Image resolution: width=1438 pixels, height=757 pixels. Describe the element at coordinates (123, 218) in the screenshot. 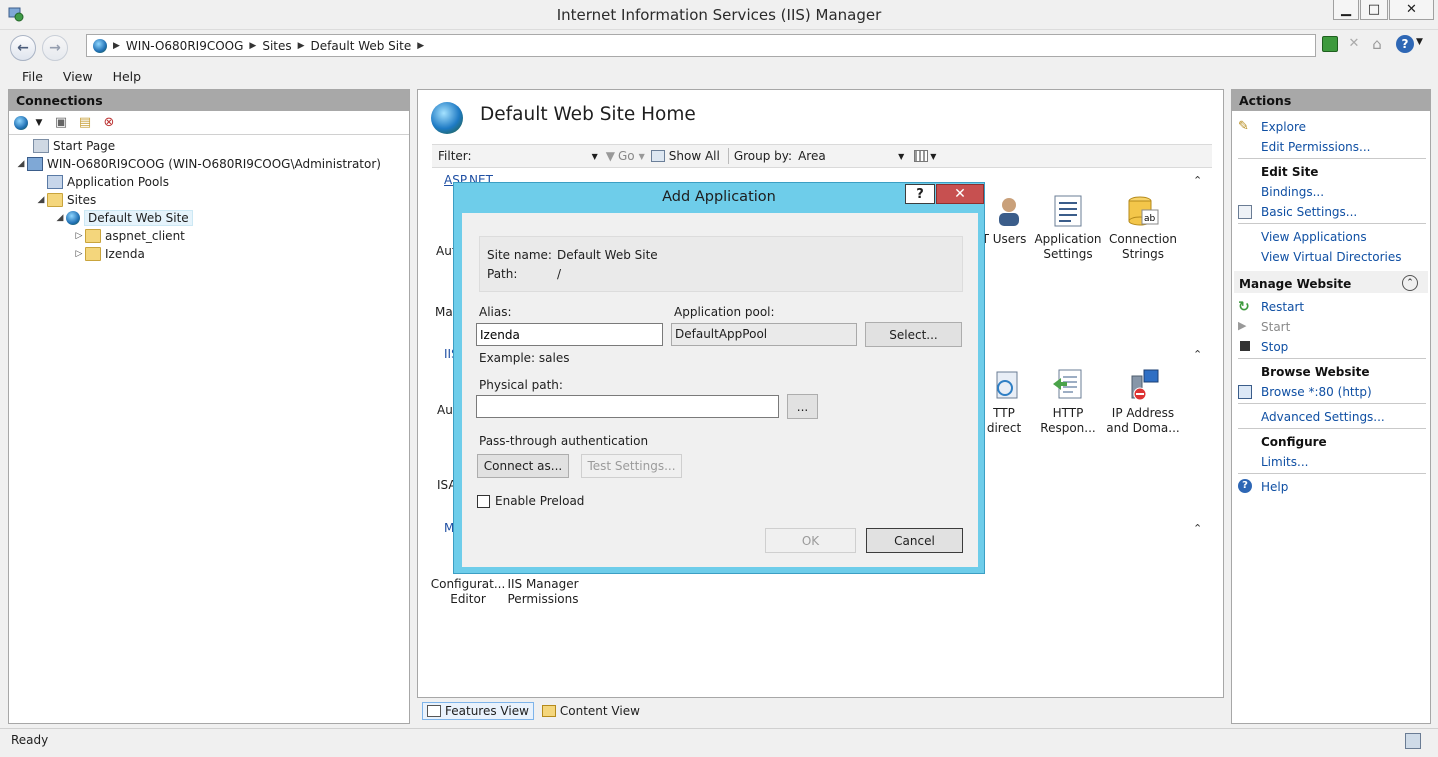

I see `tree-item-default-web-site: ◢ Default Web Site` at that location.